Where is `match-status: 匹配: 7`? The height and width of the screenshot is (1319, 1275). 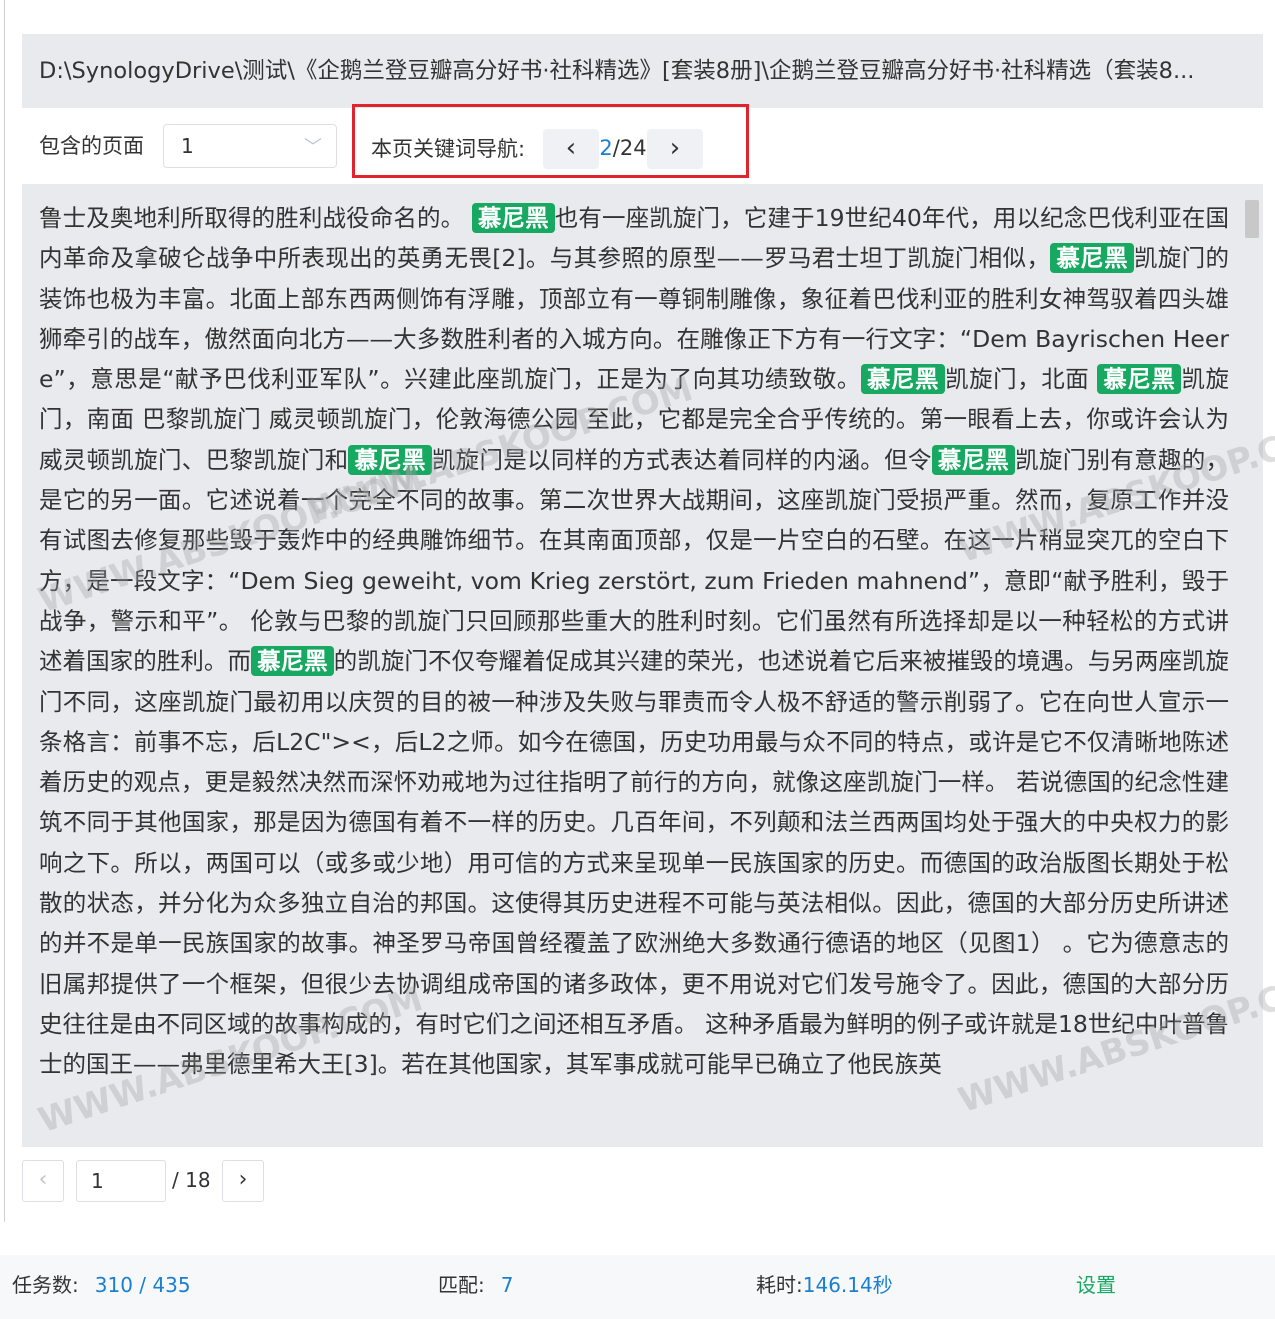 match-status: 匹配: 7 is located at coordinates (475, 1285).